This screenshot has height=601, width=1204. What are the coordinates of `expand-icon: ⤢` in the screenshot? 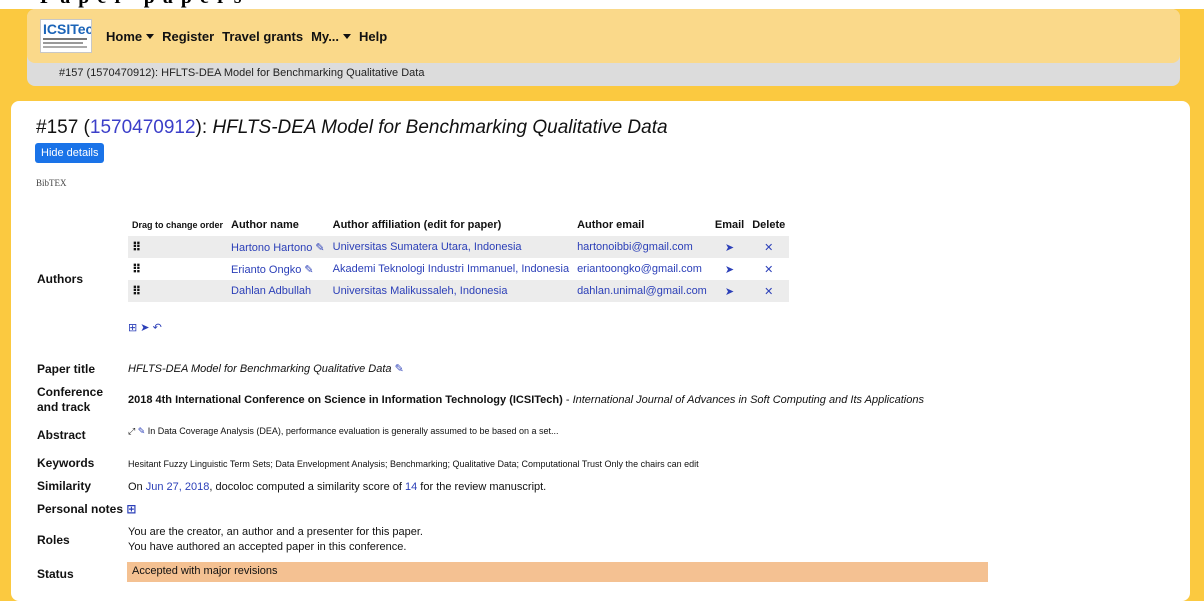 It's located at (131, 431).